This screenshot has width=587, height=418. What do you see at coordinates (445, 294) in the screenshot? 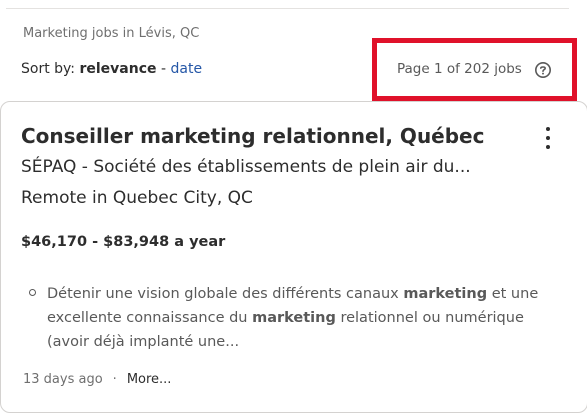
I see `snippet-keyword-1: marketing` at bounding box center [445, 294].